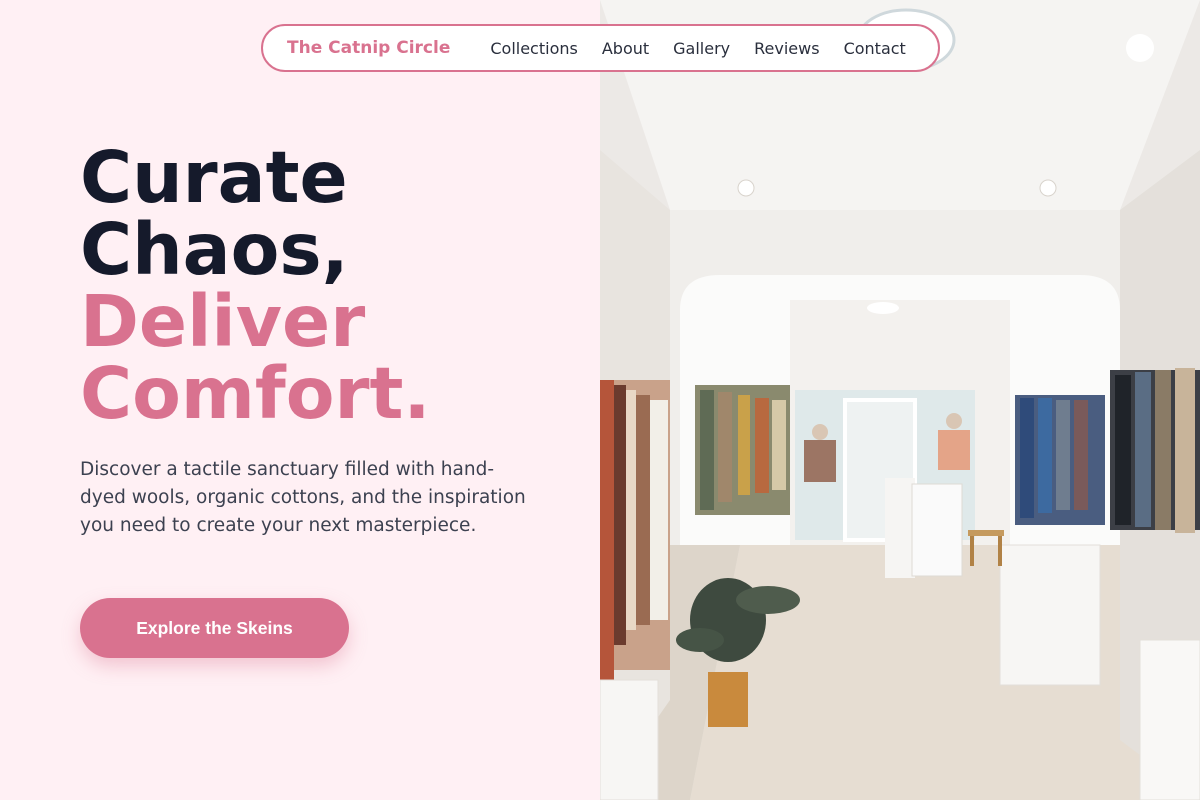 This screenshot has height=800, width=1200. What do you see at coordinates (533, 48) in the screenshot?
I see `nav-link-collections: Collections` at bounding box center [533, 48].